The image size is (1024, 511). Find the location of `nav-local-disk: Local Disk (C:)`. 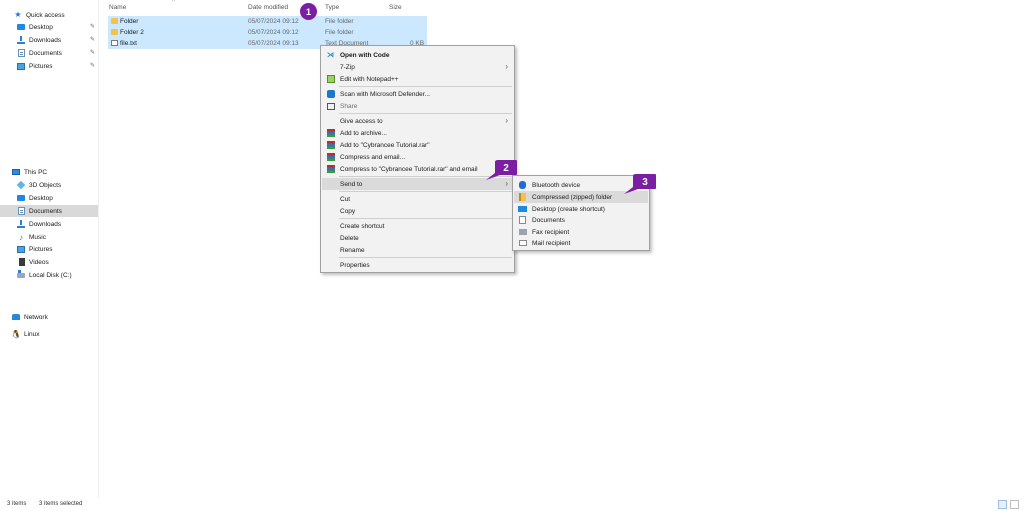

nav-local-disk: Local Disk (C:) is located at coordinates (49, 275).